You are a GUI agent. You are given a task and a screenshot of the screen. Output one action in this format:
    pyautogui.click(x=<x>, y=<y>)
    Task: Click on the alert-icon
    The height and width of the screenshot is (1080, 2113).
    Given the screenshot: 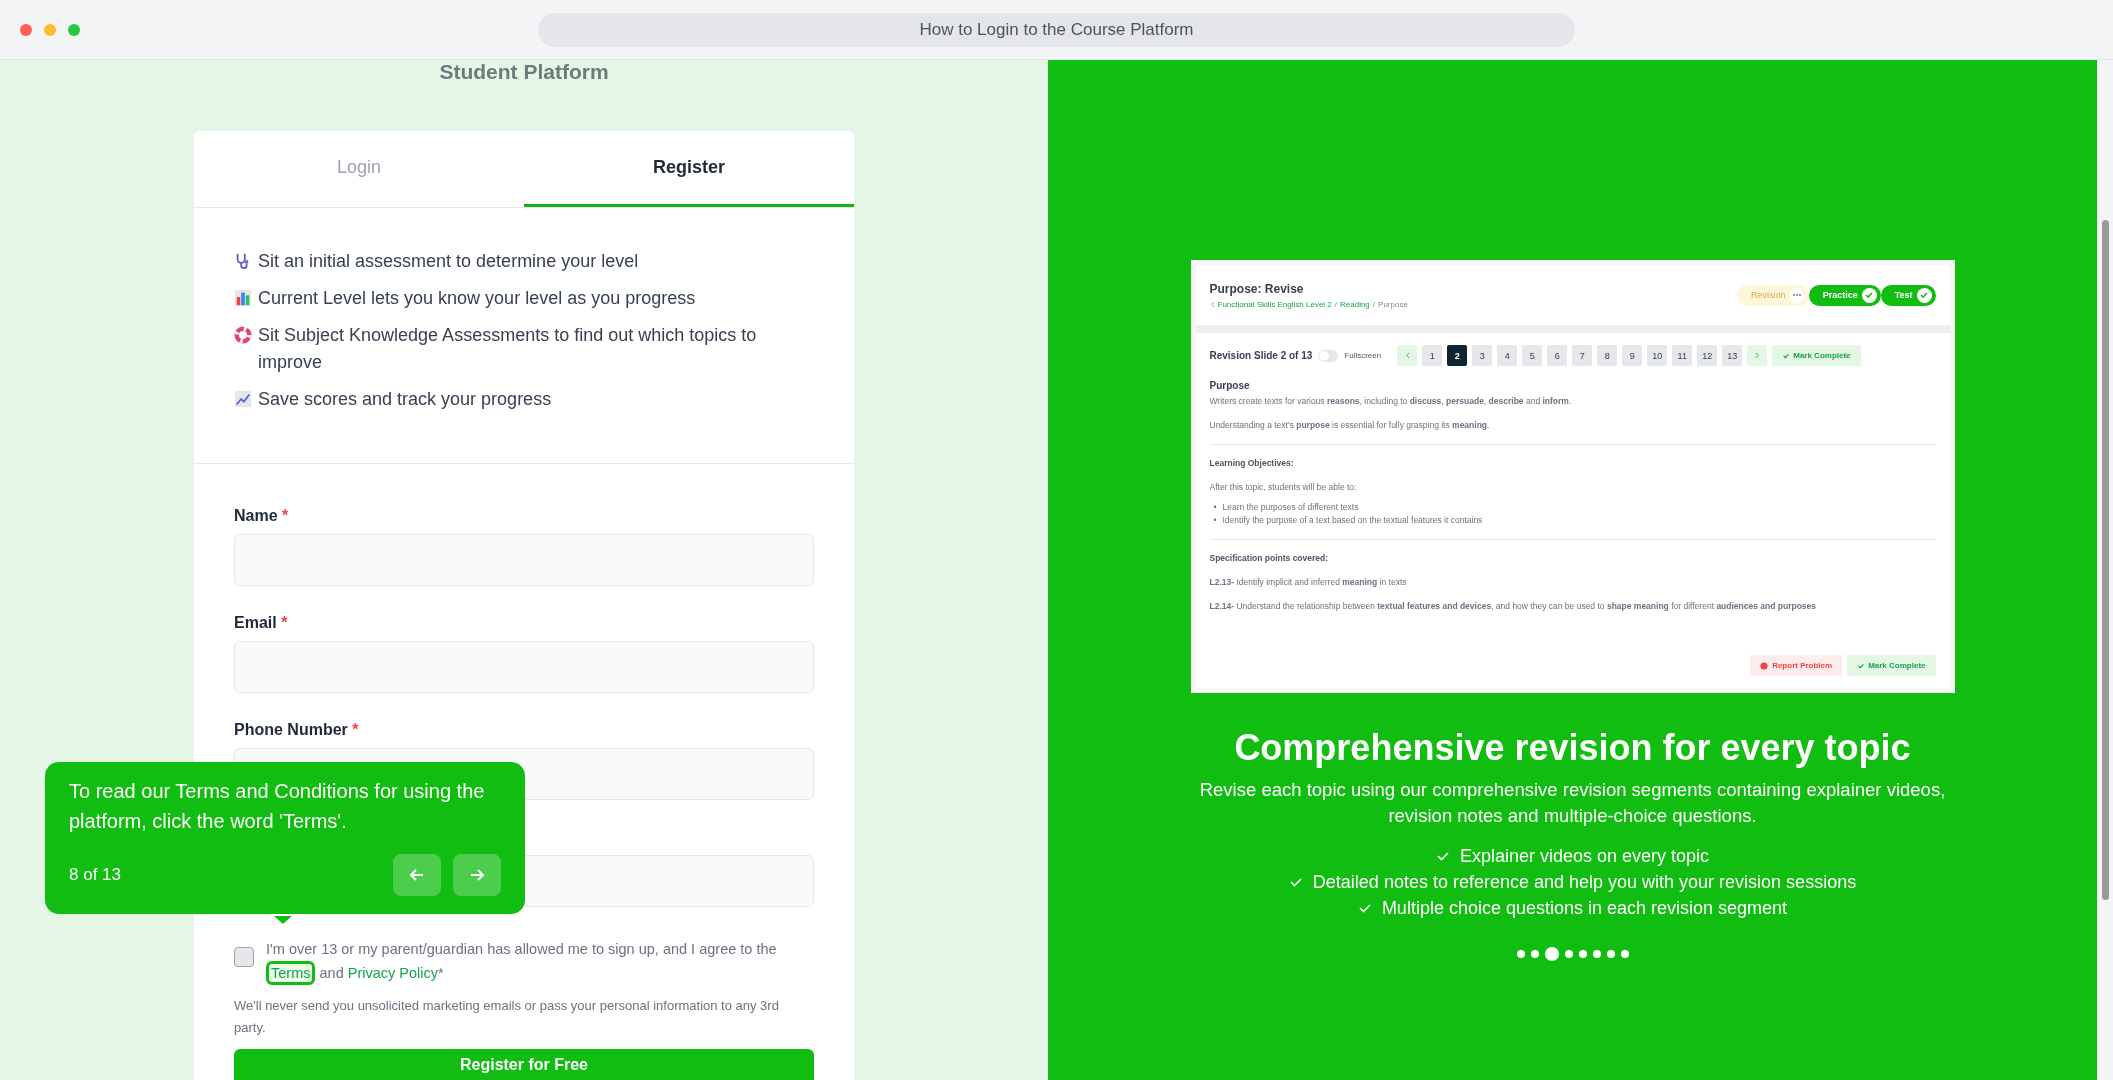 What is the action you would take?
    pyautogui.click(x=1764, y=665)
    